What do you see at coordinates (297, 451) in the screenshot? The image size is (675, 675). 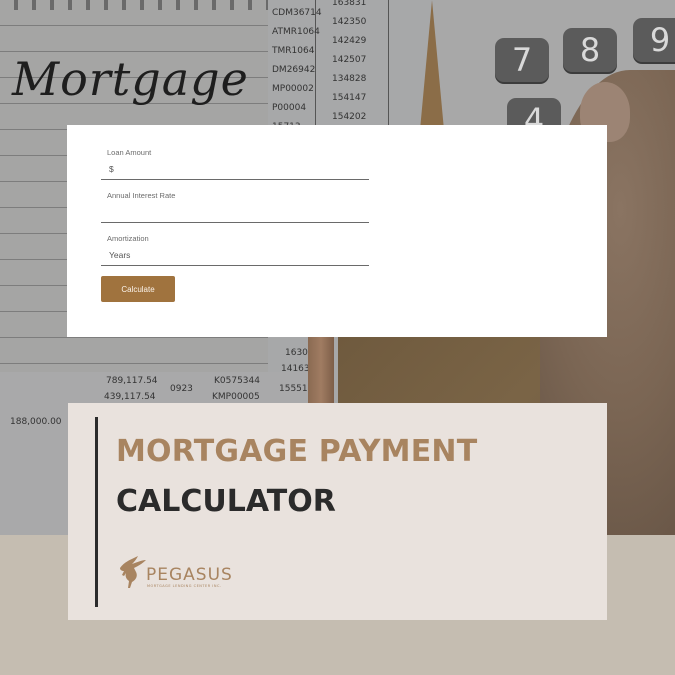 I see `page-title-primary: MORTGAGE PAYMENT` at bounding box center [297, 451].